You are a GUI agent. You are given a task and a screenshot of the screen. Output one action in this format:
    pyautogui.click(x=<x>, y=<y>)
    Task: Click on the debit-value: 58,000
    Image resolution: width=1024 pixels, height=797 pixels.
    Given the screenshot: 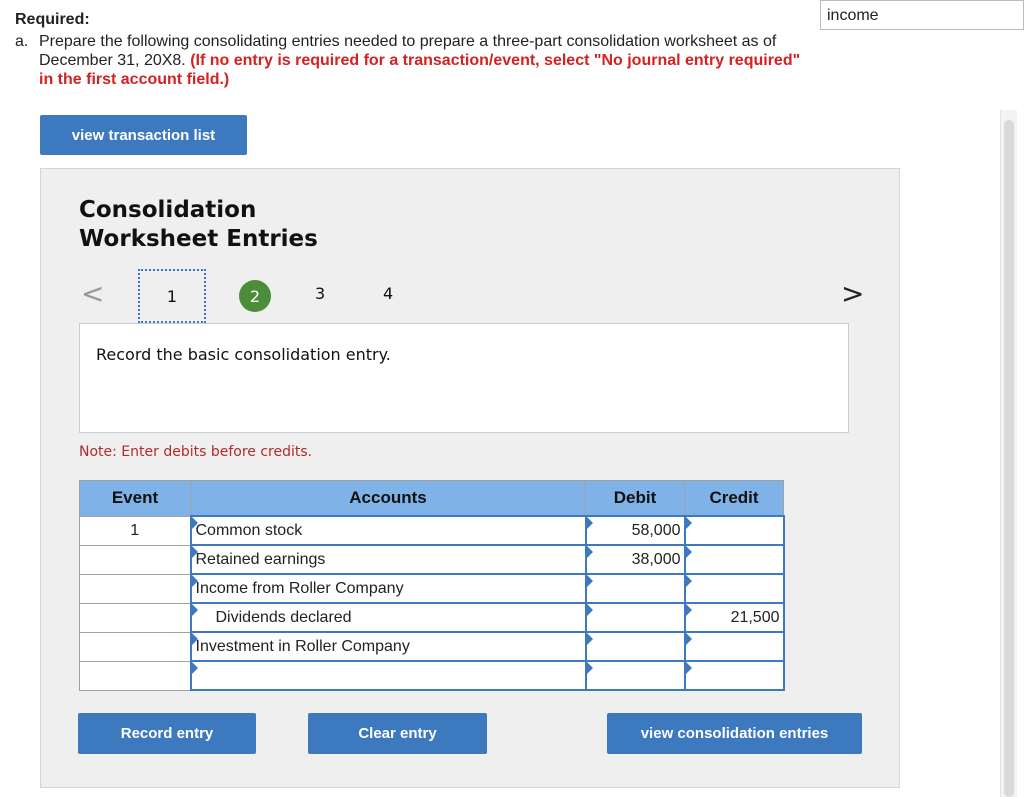 What is the action you would take?
    pyautogui.click(x=656, y=530)
    